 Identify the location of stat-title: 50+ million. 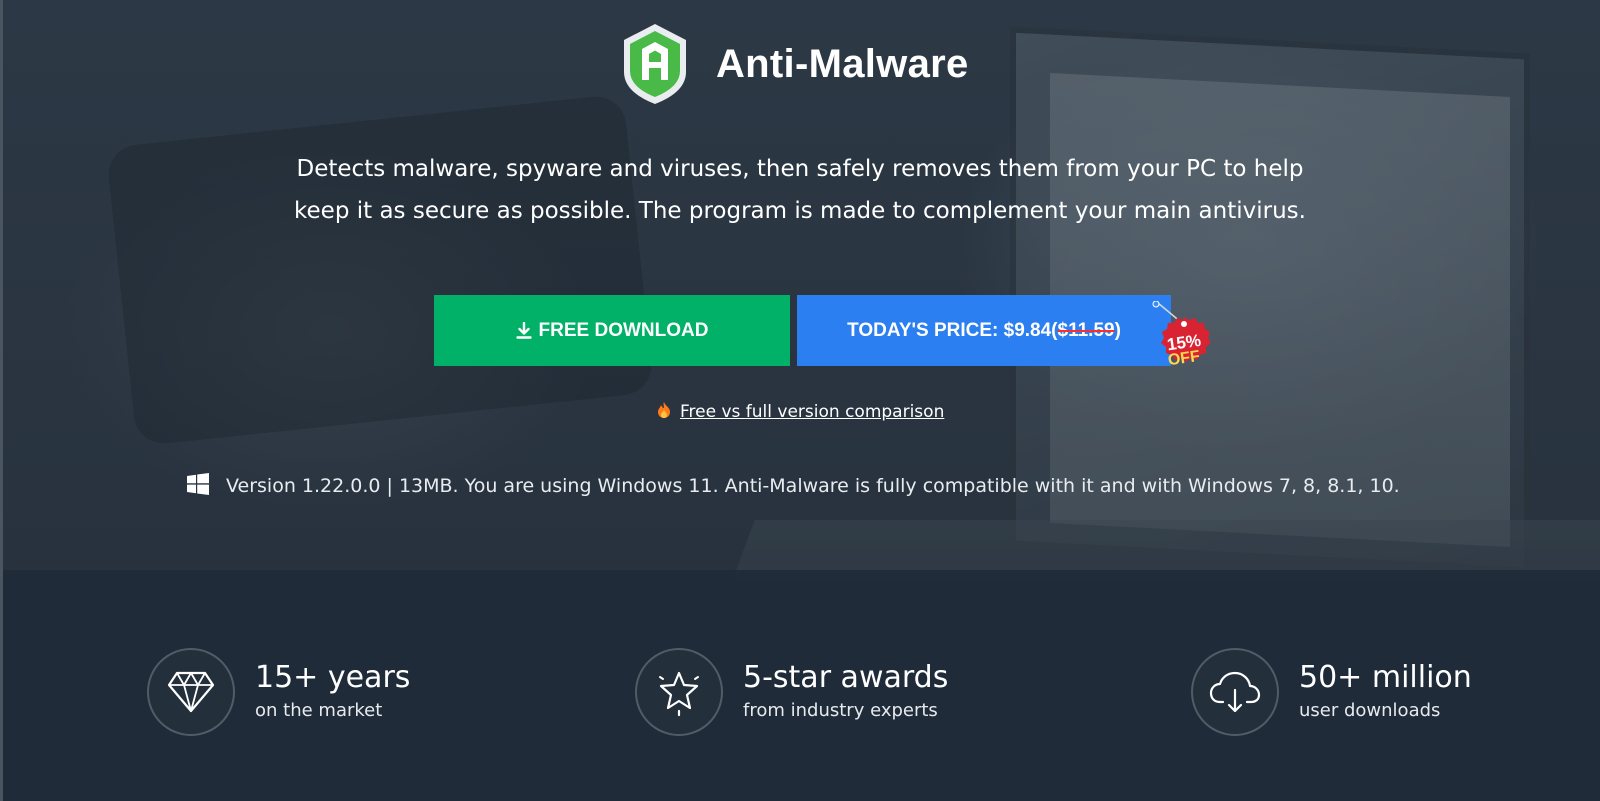
(1385, 677).